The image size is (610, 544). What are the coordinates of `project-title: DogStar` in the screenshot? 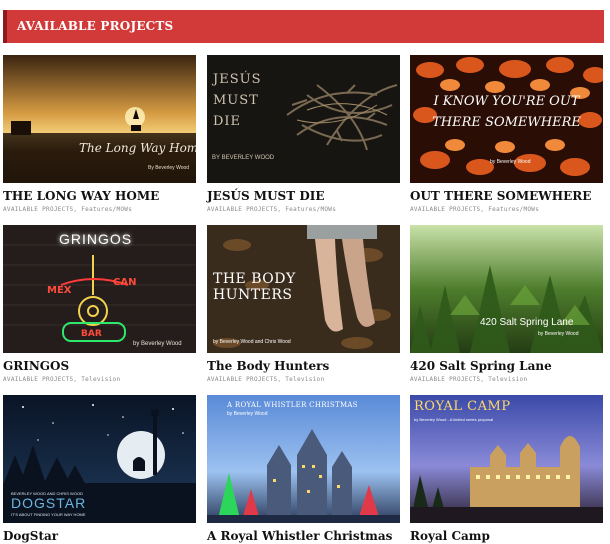 It's located at (30, 536).